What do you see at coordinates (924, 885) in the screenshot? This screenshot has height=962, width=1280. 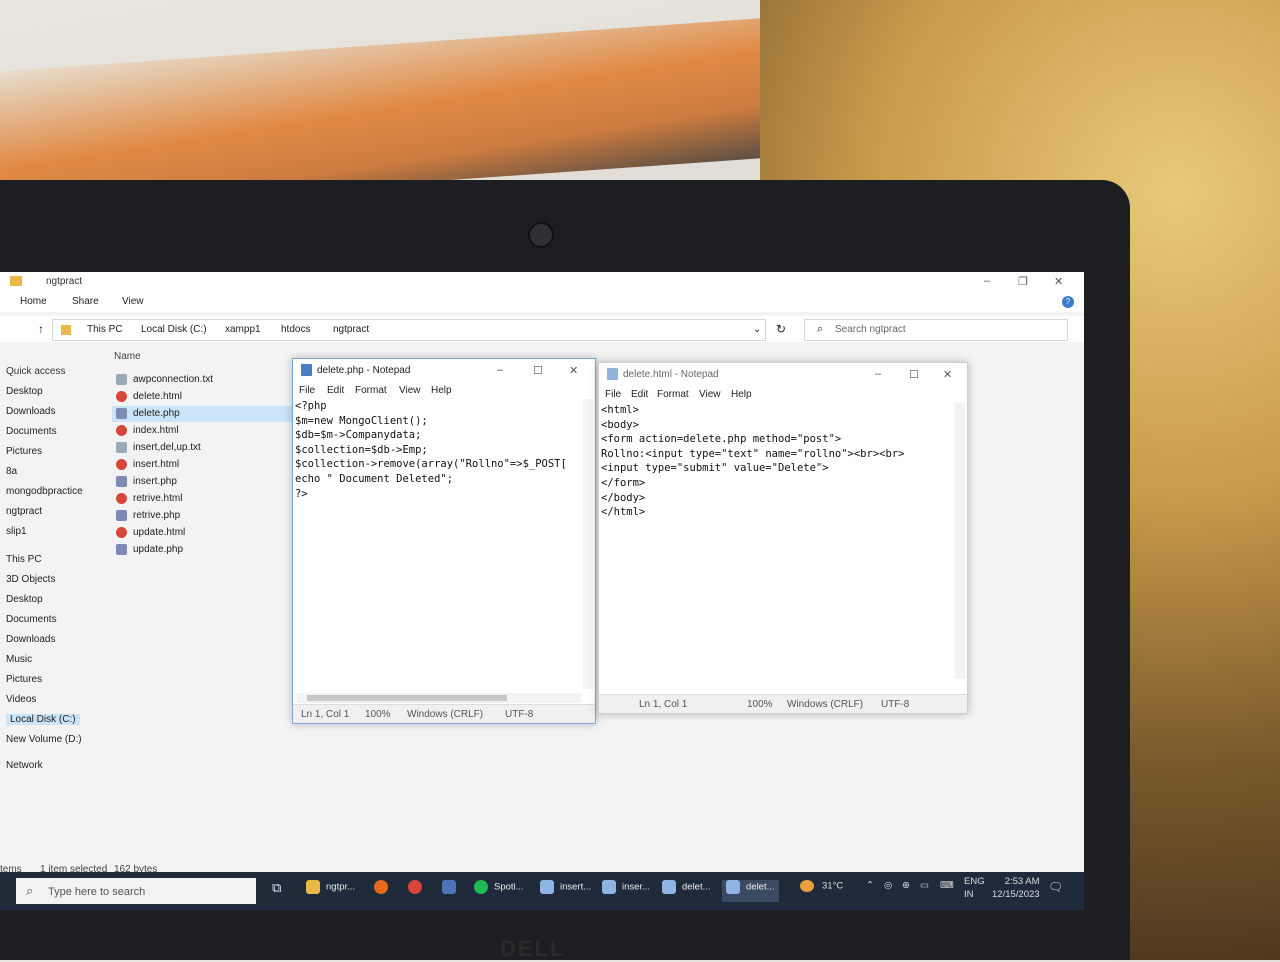 I see `battery-icon: ▭` at bounding box center [924, 885].